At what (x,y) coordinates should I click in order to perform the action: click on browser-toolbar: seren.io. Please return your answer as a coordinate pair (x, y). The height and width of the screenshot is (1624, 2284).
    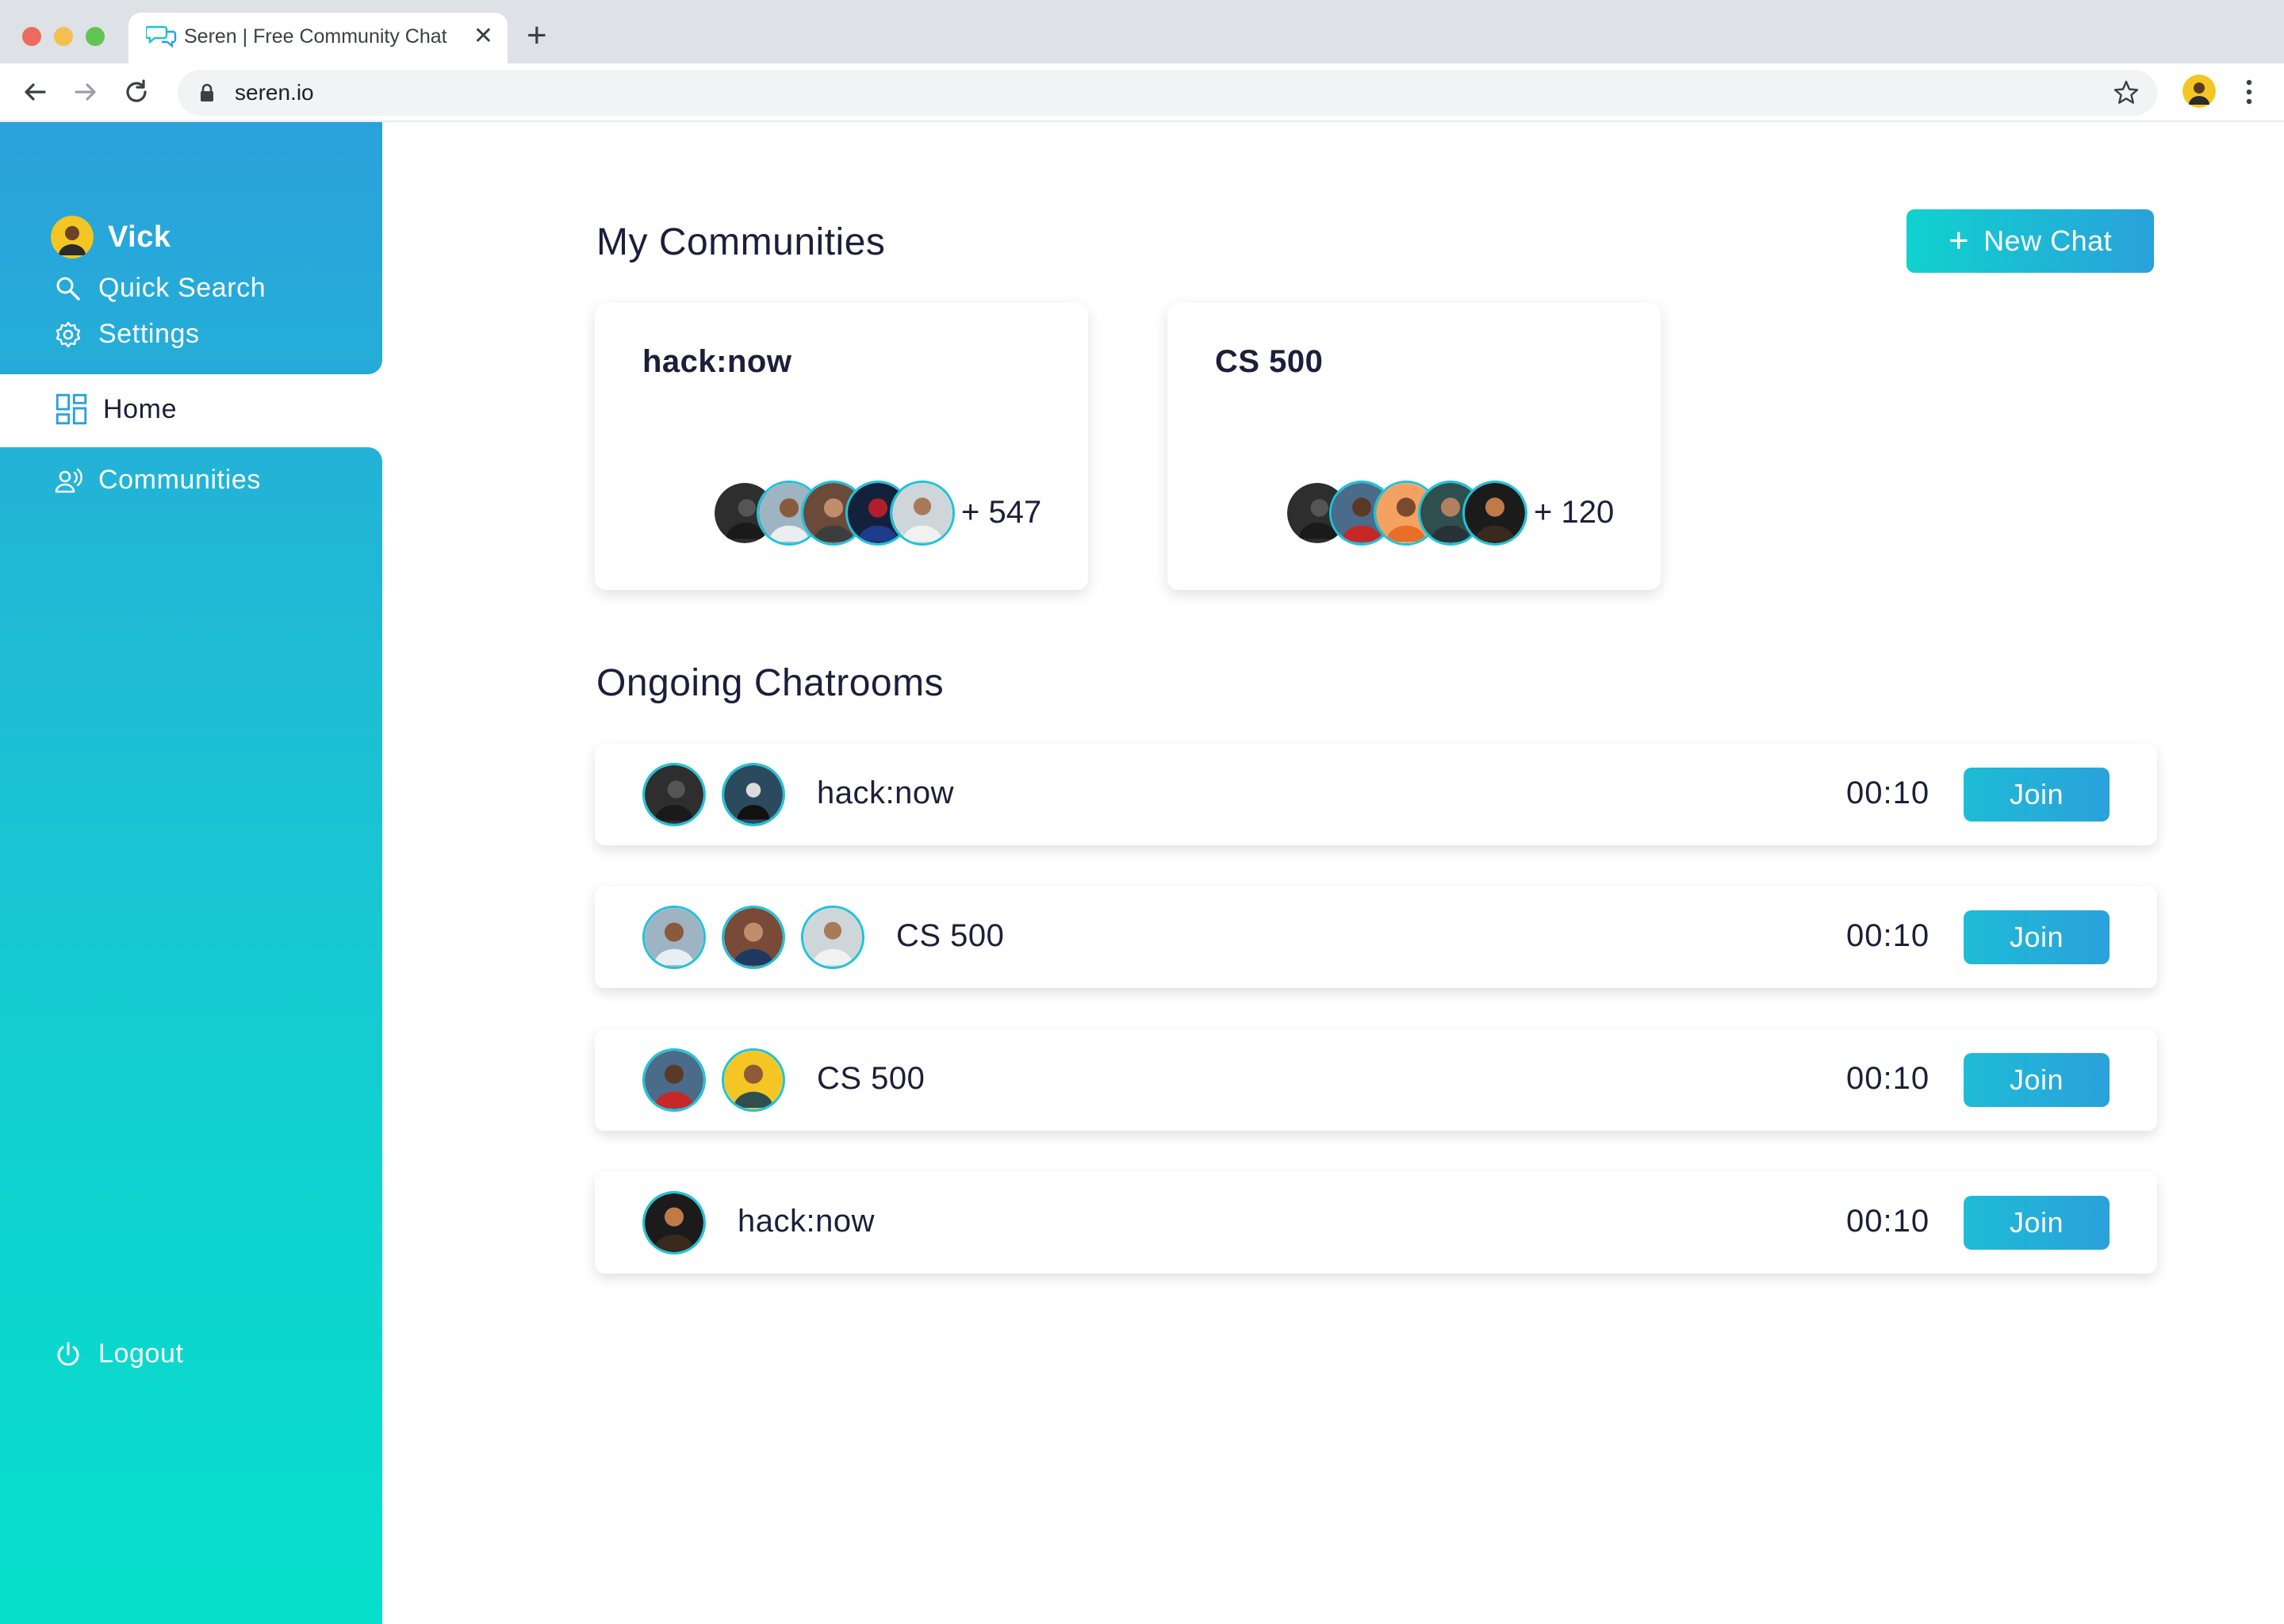
    Looking at the image, I should click on (1142, 92).